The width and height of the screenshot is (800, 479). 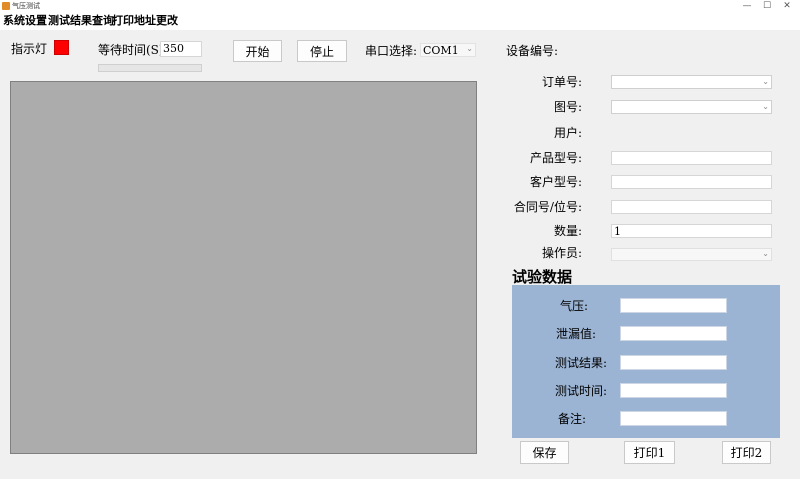 I want to click on device-number-label: 设备编号:, so click(x=532, y=51).